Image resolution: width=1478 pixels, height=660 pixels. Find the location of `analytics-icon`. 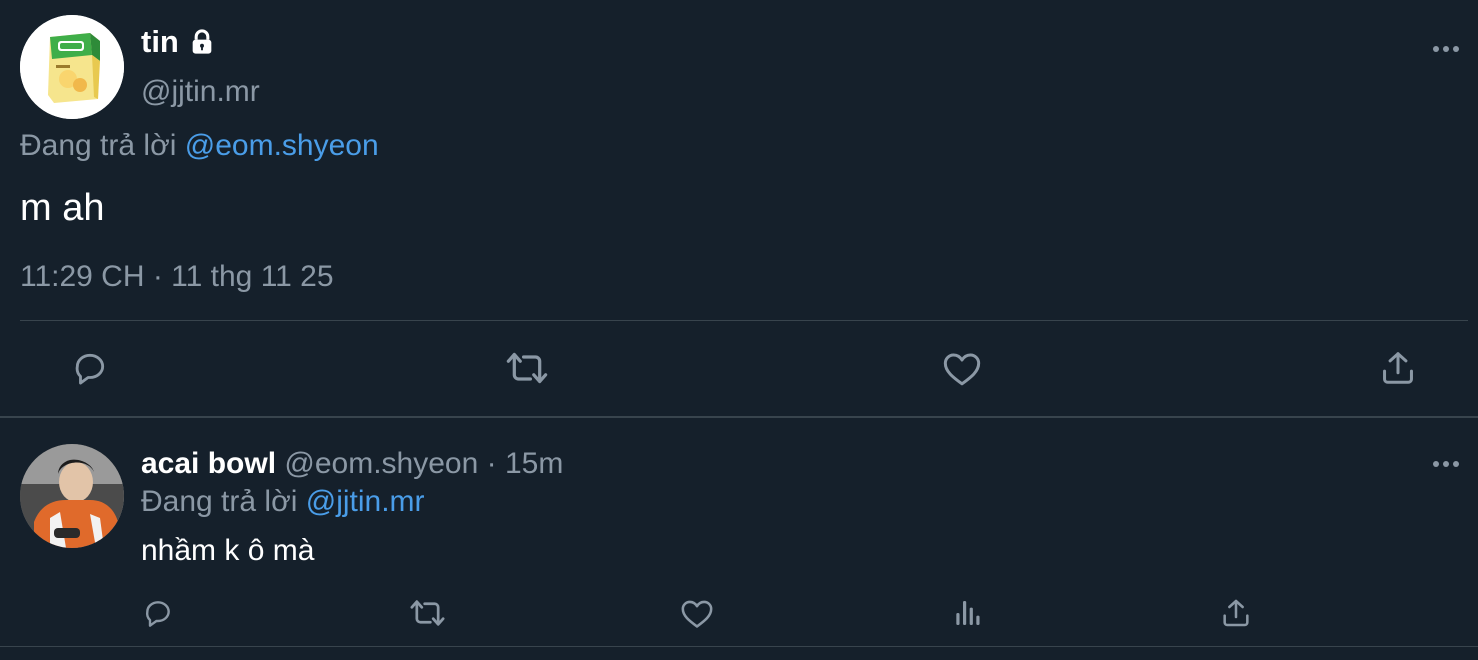

analytics-icon is located at coordinates (967, 613).